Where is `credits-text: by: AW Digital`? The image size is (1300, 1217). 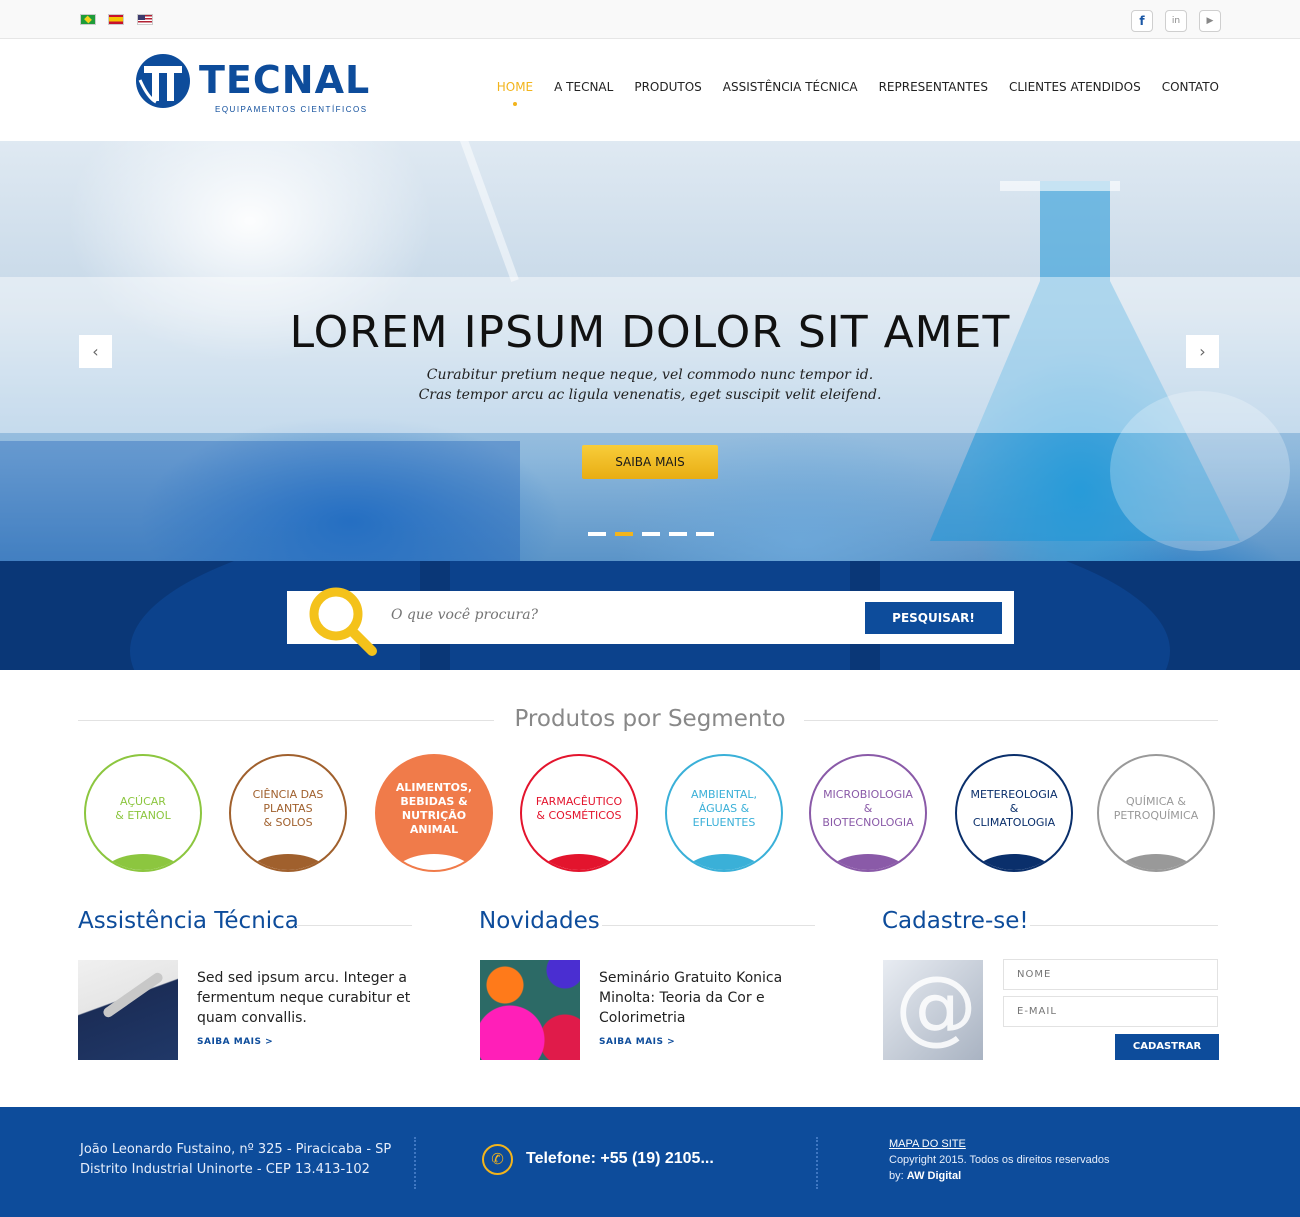 credits-text: by: AW Digital is located at coordinates (925, 1176).